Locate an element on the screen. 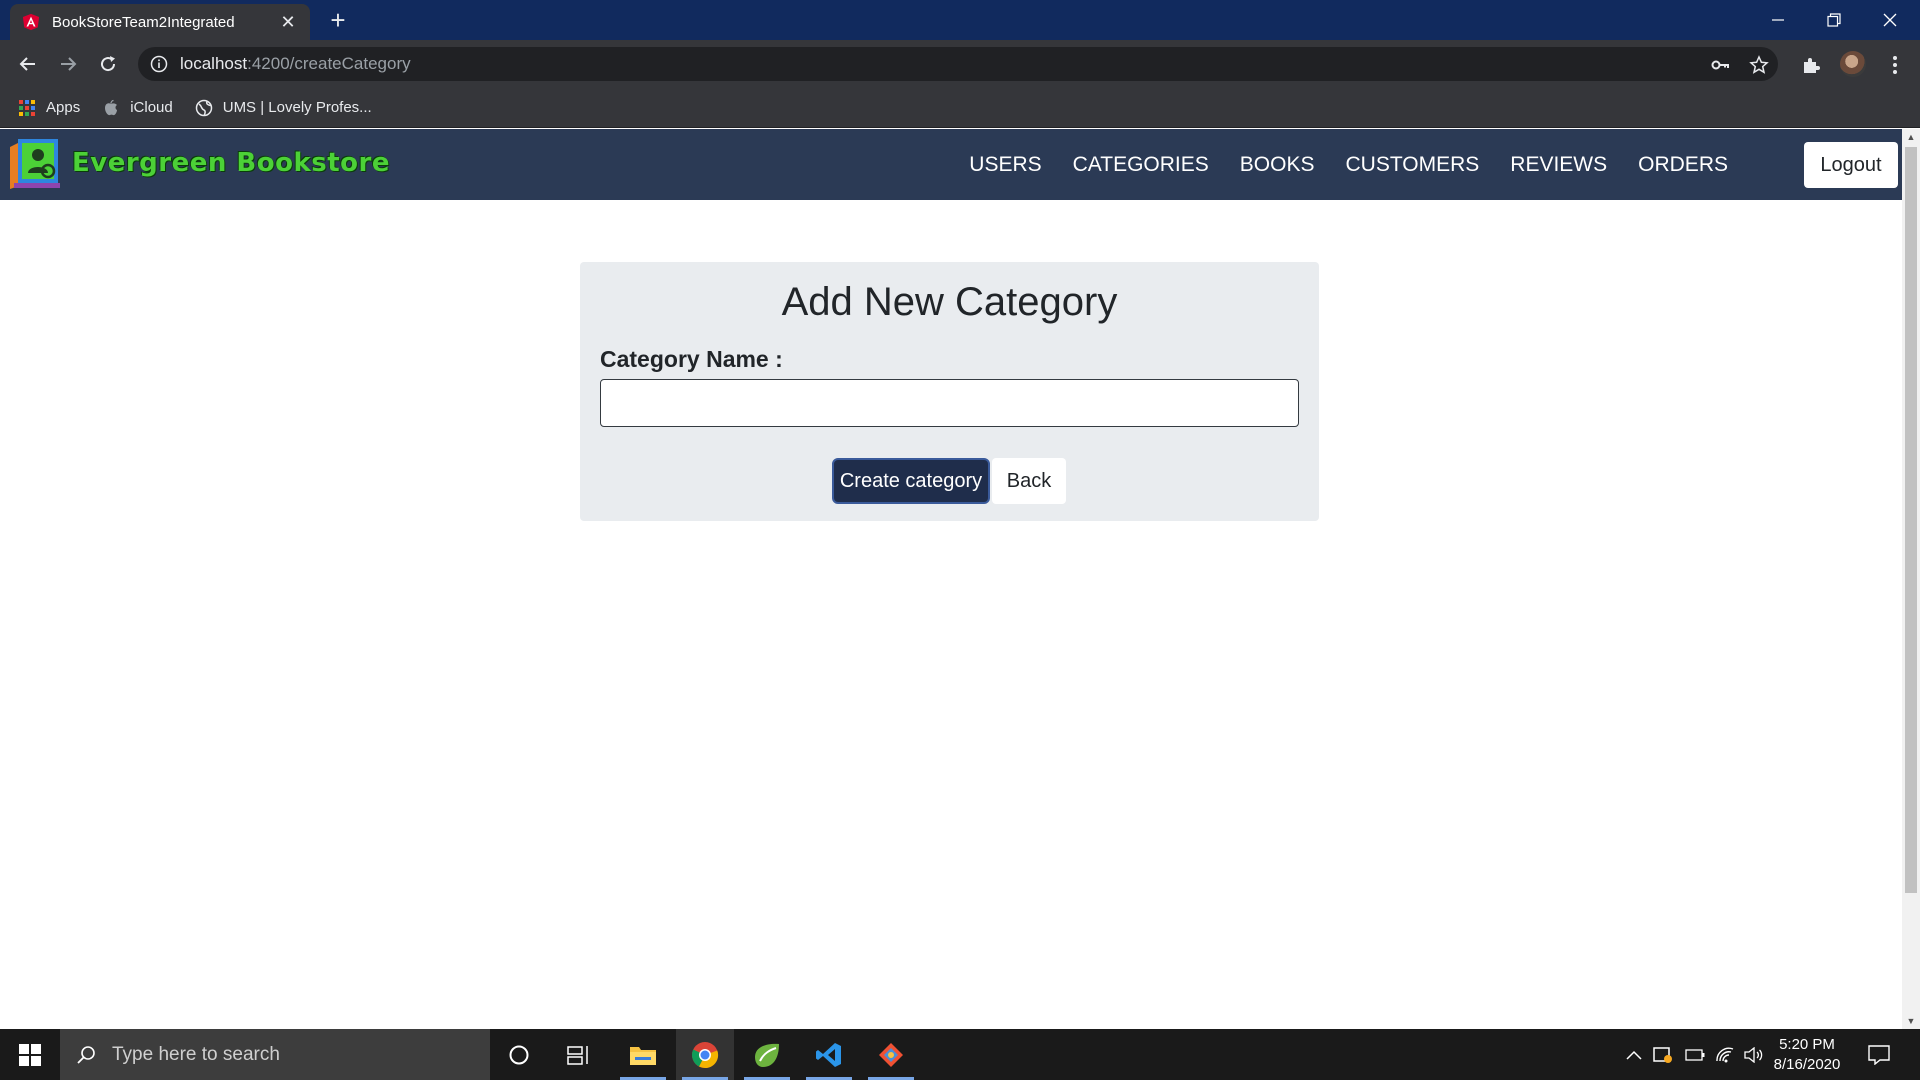  file-explorer-icon is located at coordinates (643, 1054).